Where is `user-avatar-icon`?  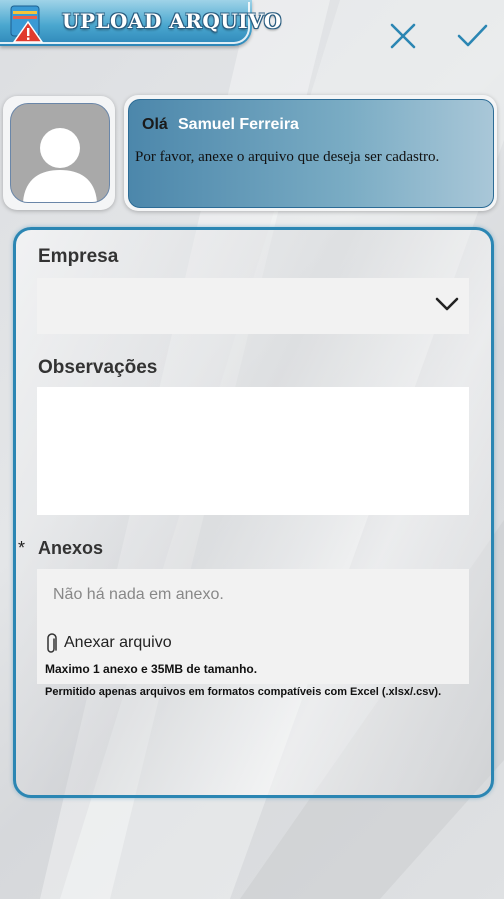 user-avatar-icon is located at coordinates (60, 165).